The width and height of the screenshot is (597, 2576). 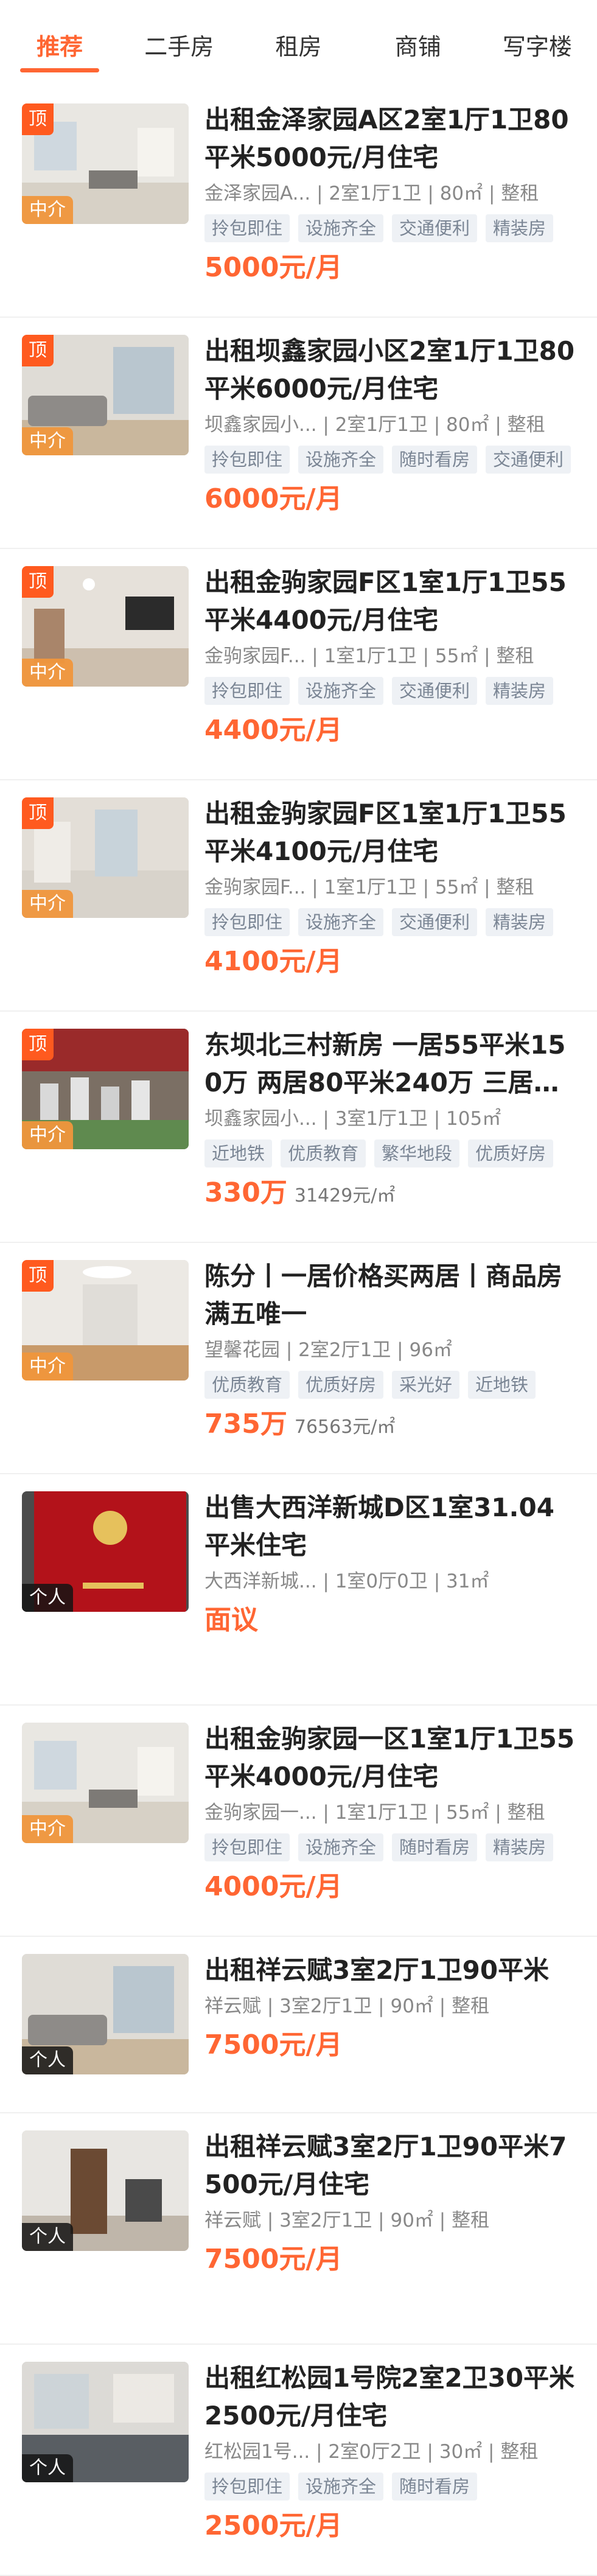 What do you see at coordinates (179, 30) in the screenshot?
I see `tab-1: 二手房` at bounding box center [179, 30].